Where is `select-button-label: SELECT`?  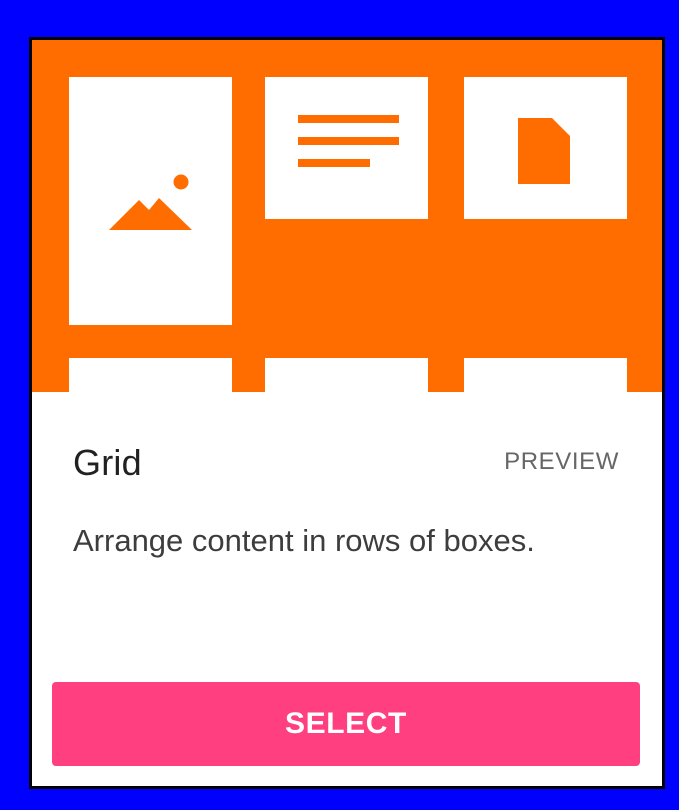 select-button-label: SELECT is located at coordinates (346, 723).